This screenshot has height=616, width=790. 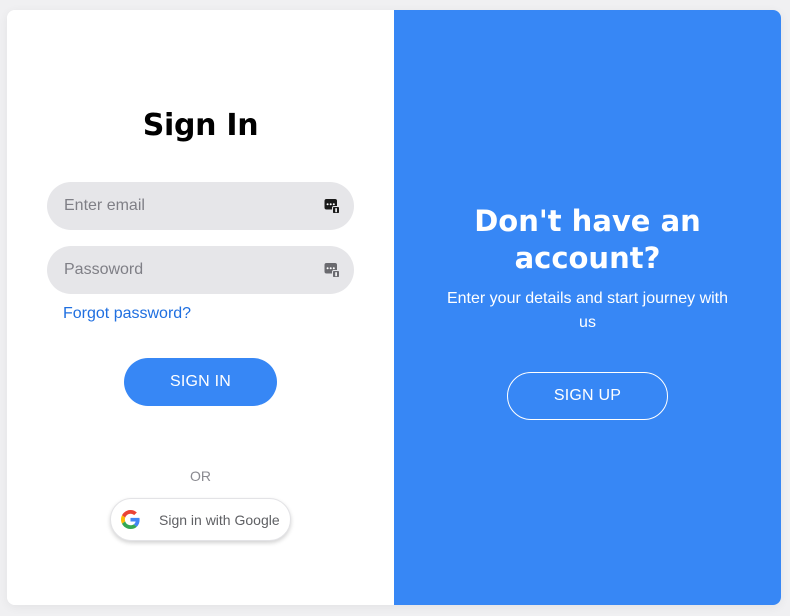 I want to click on email-input, so click(x=200, y=206).